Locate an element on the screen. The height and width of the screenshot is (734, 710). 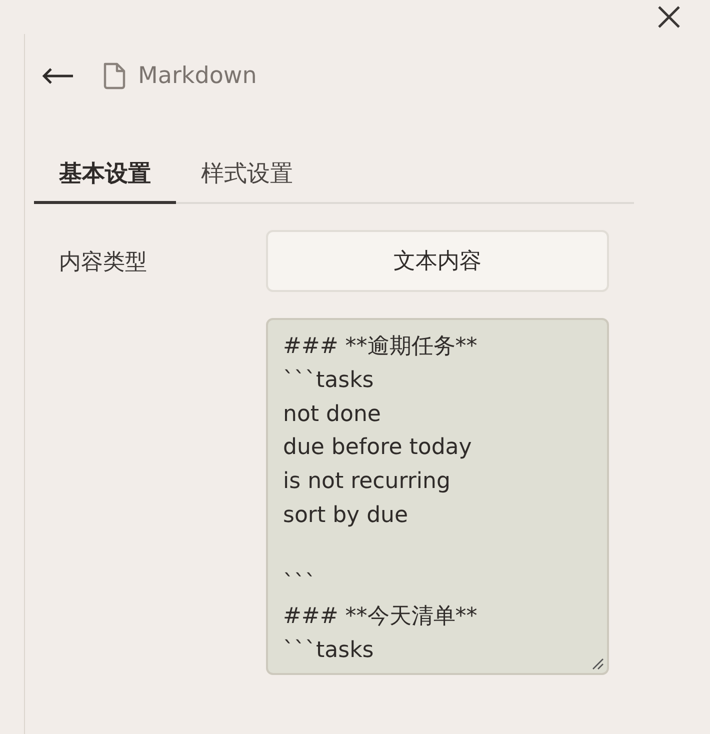
close-icon is located at coordinates (669, 17).